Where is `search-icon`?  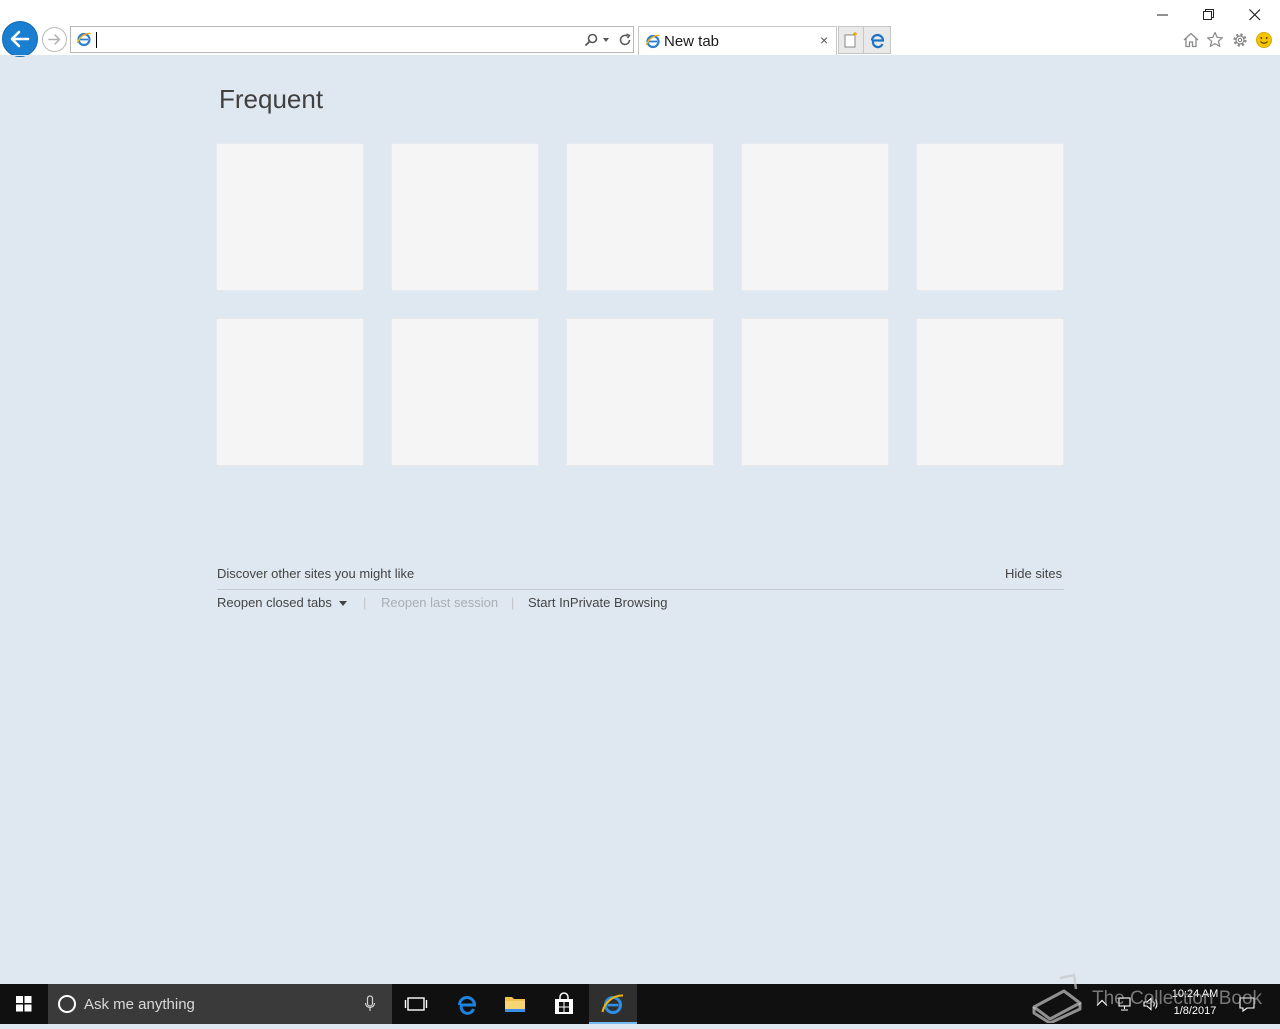 search-icon is located at coordinates (591, 40).